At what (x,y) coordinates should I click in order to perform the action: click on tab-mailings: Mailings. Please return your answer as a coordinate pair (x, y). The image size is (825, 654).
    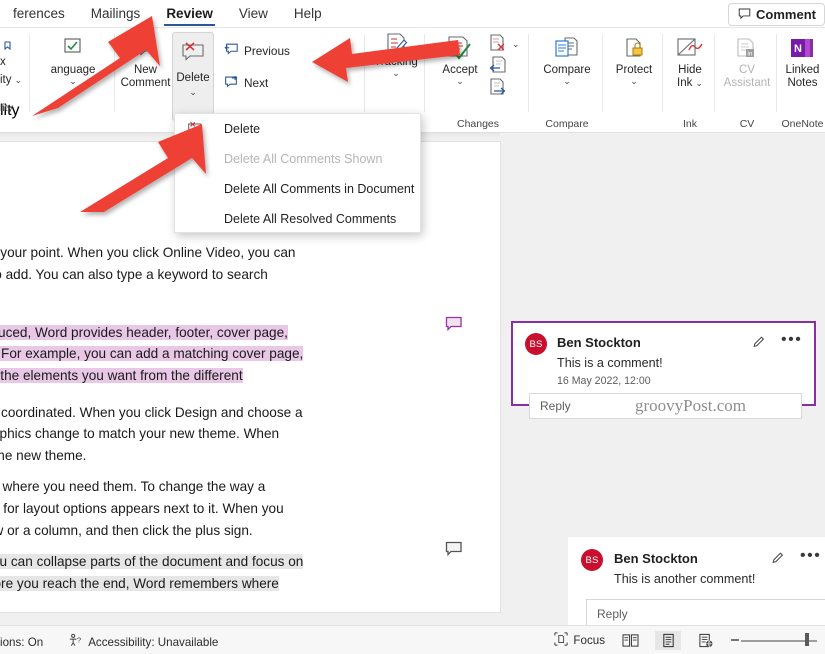
    Looking at the image, I should click on (116, 14).